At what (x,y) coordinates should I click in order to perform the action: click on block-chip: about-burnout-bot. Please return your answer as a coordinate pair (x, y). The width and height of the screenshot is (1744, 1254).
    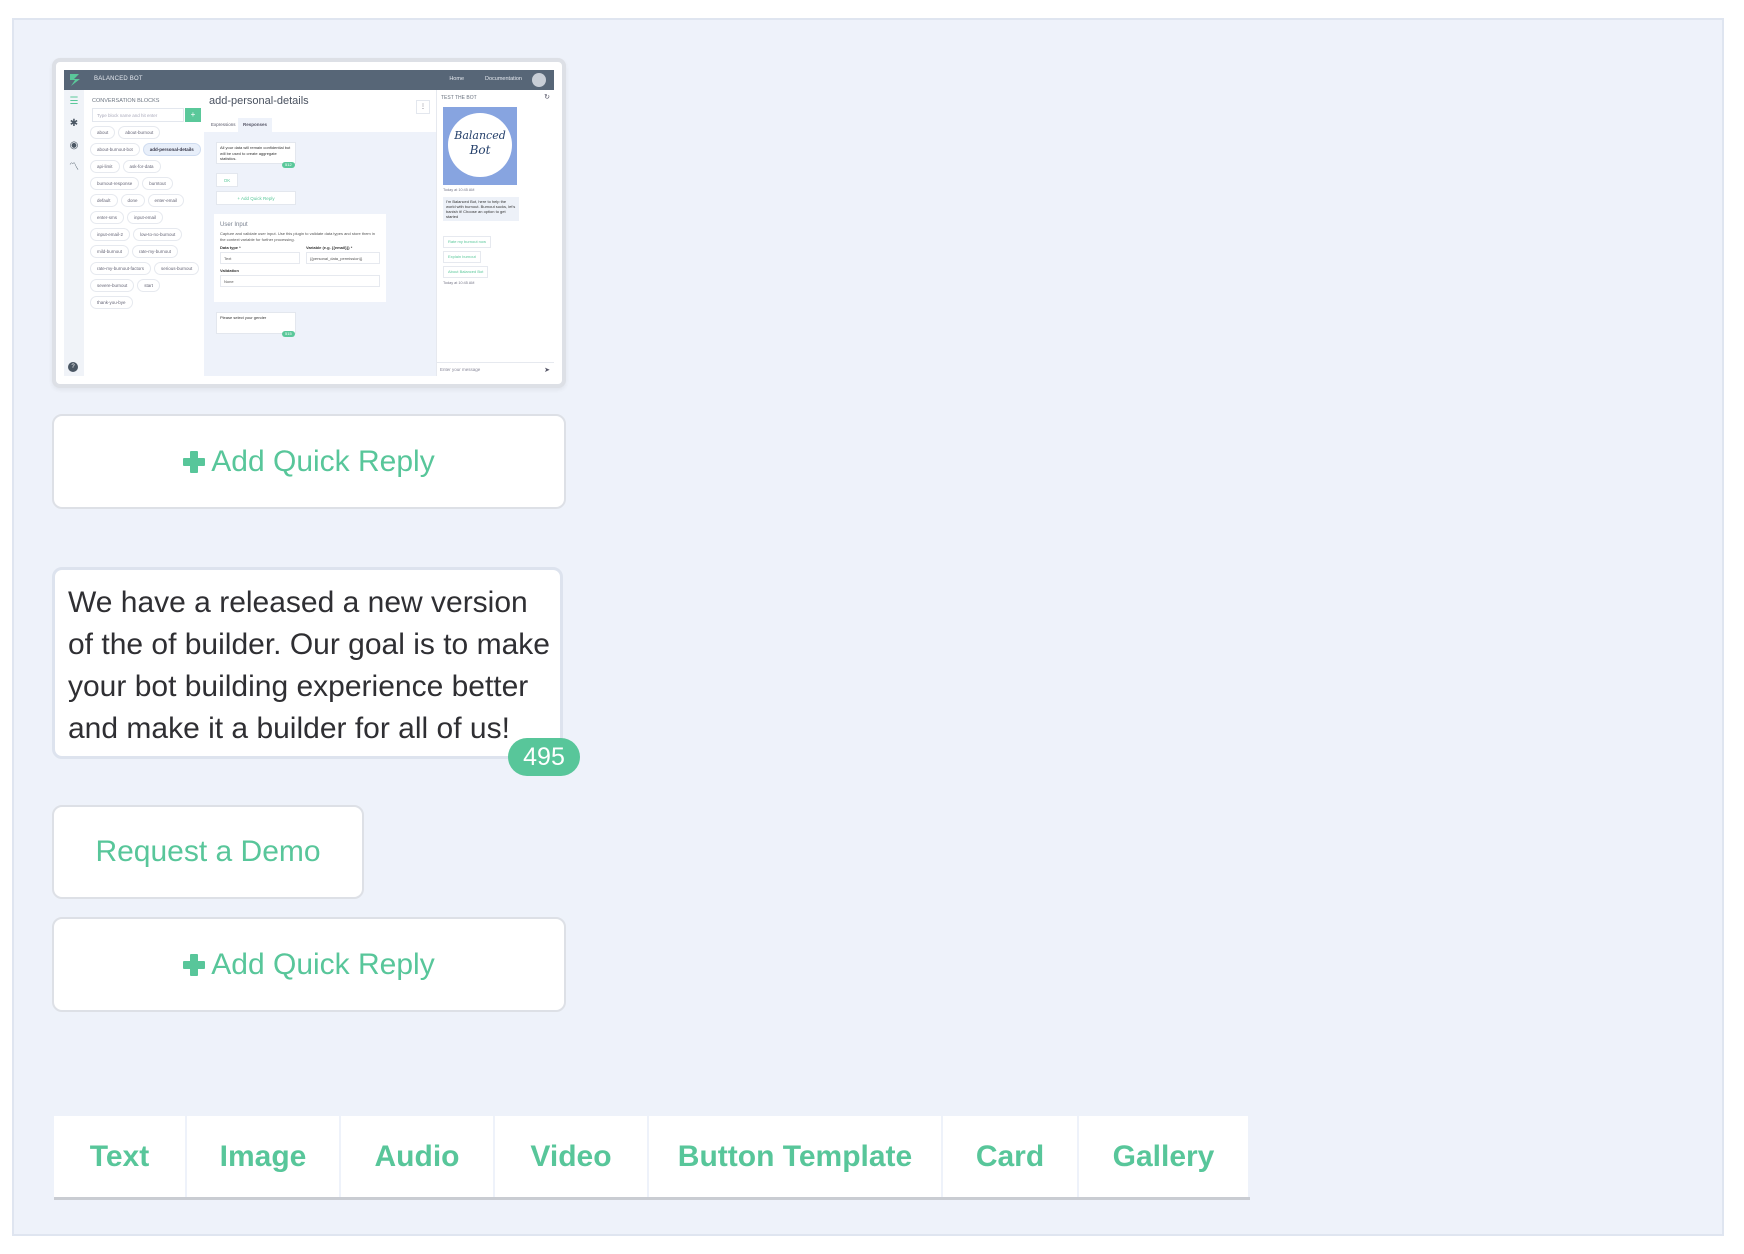
    Looking at the image, I should click on (115, 149).